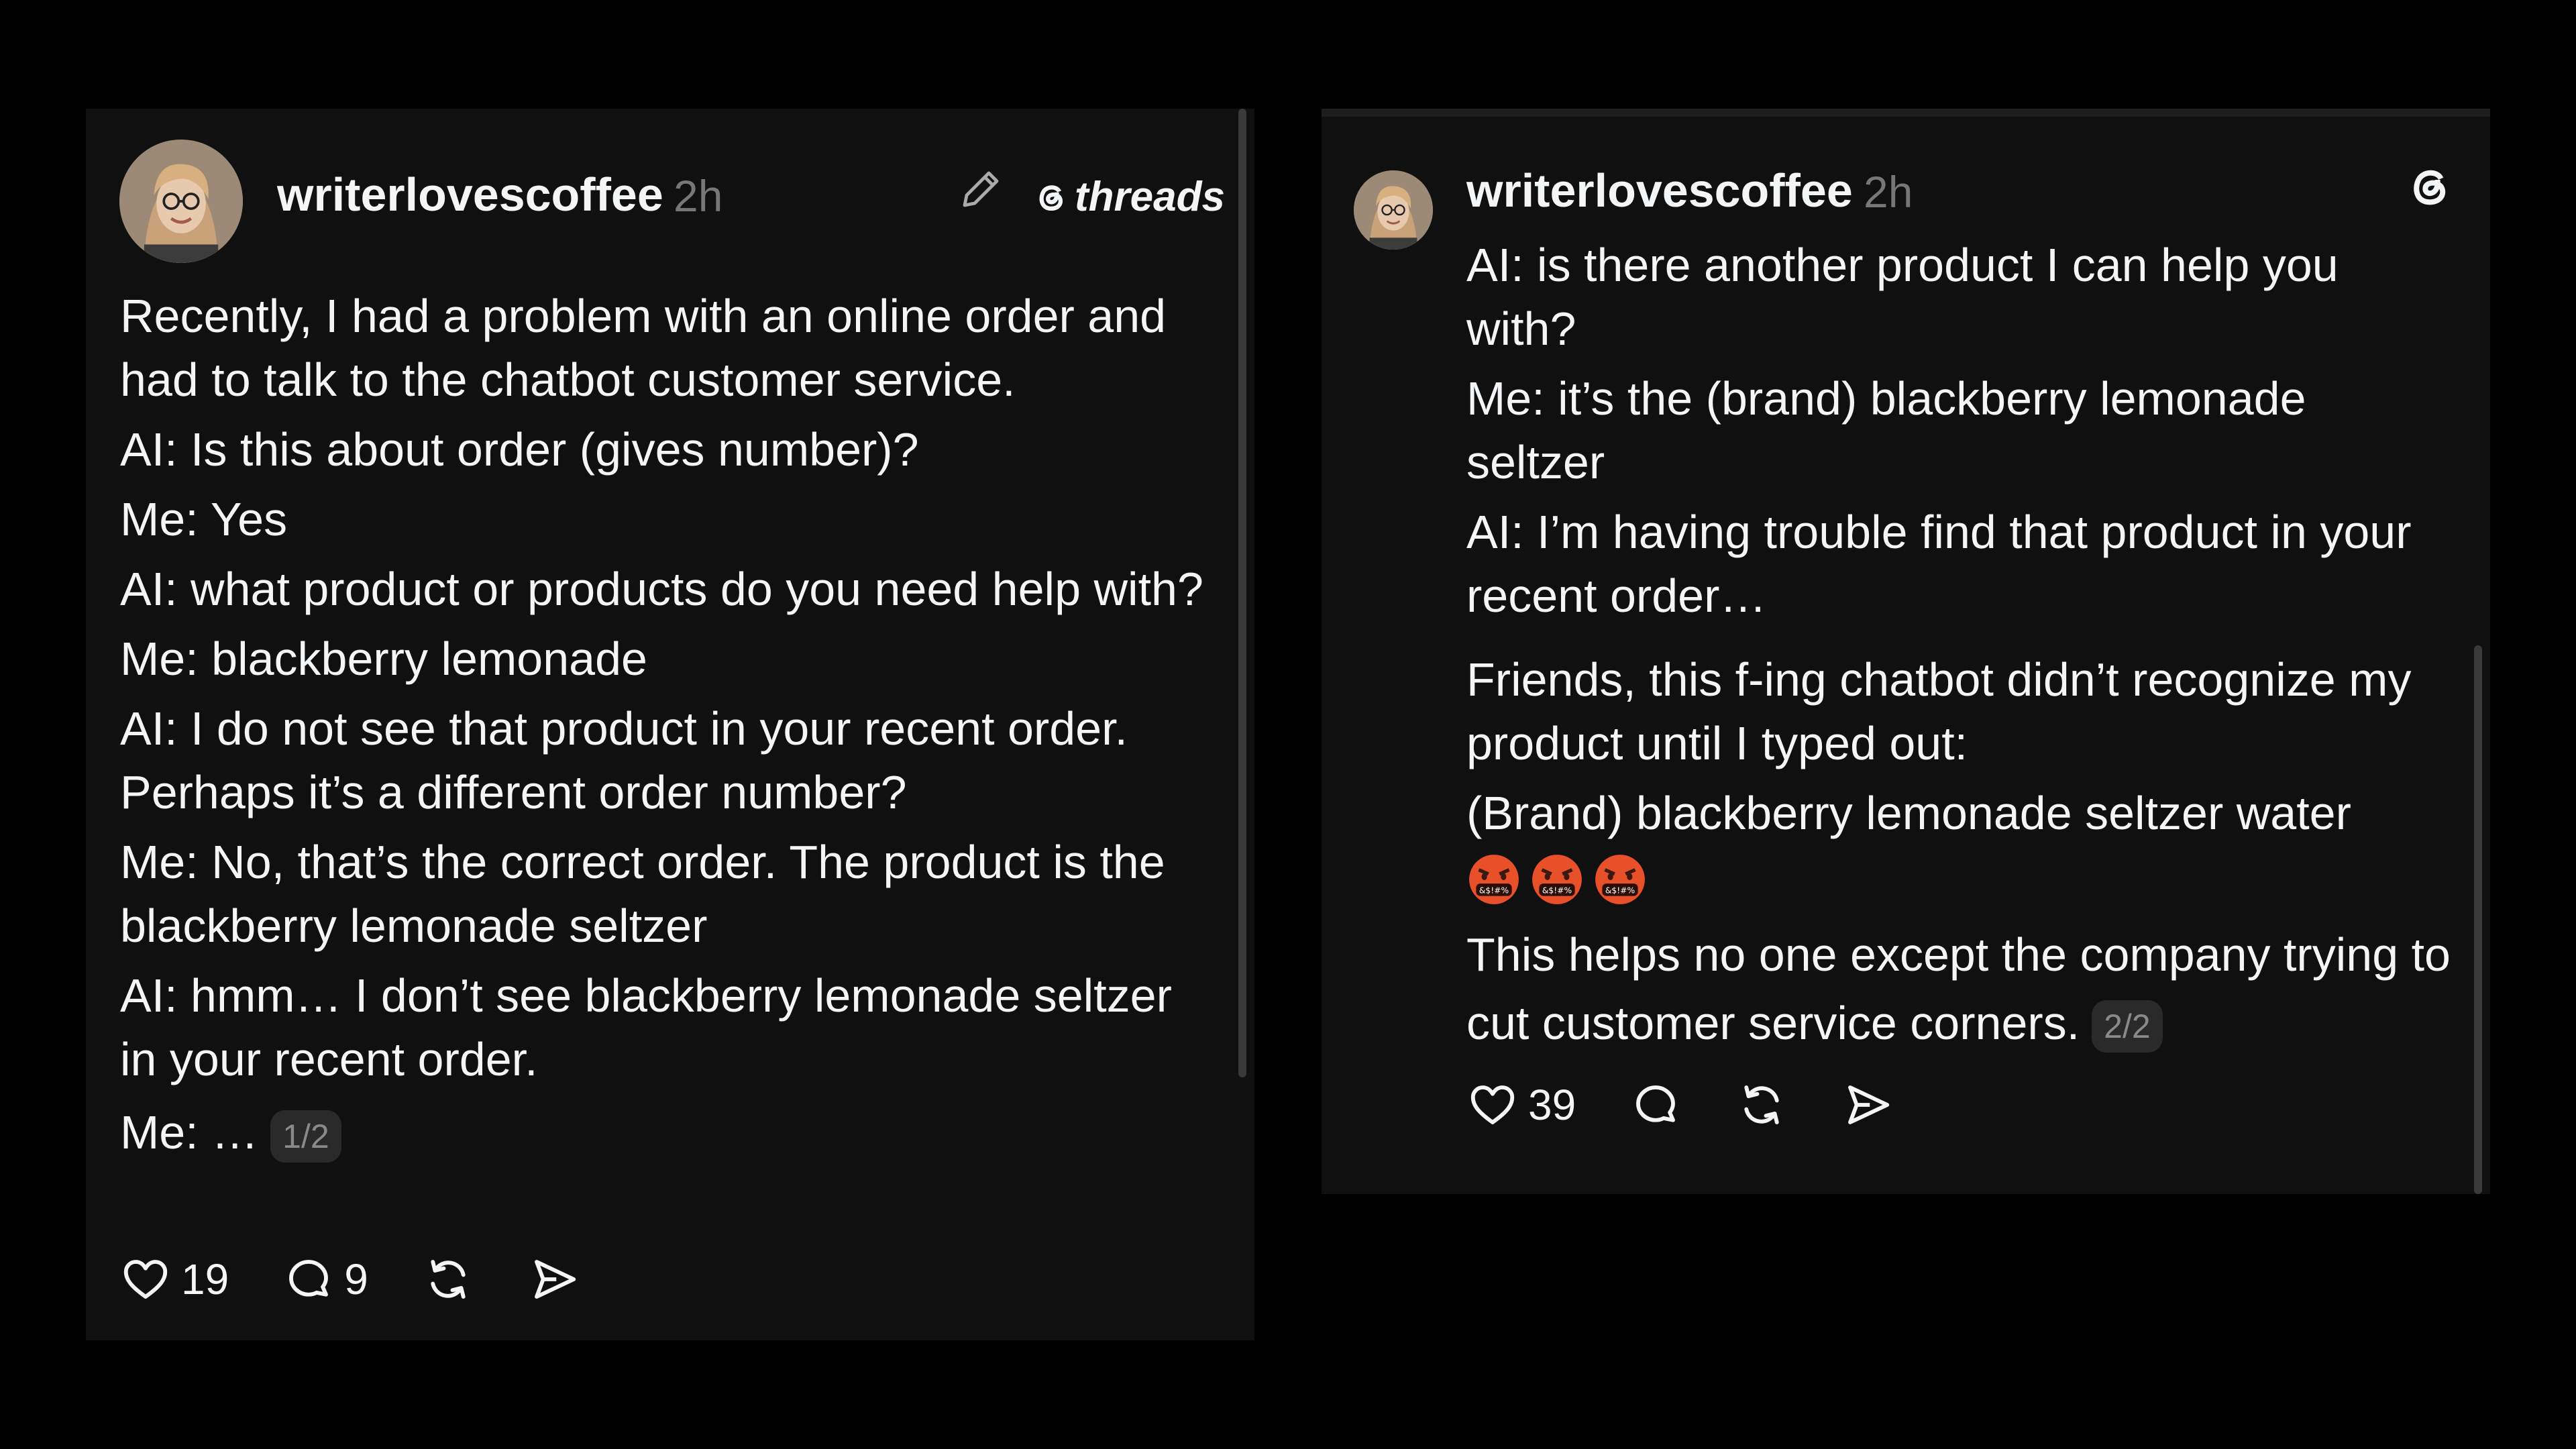 Image resolution: width=2576 pixels, height=1449 pixels. Describe the element at coordinates (1959, 876) in the screenshot. I see `emoji-row: &$!#% &$!#% &$!#%` at that location.